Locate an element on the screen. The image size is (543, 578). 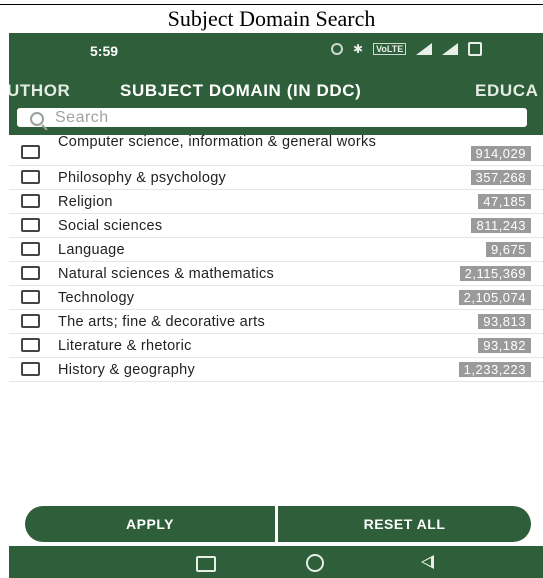
count-badge: 93,813 is located at coordinates (504, 321).